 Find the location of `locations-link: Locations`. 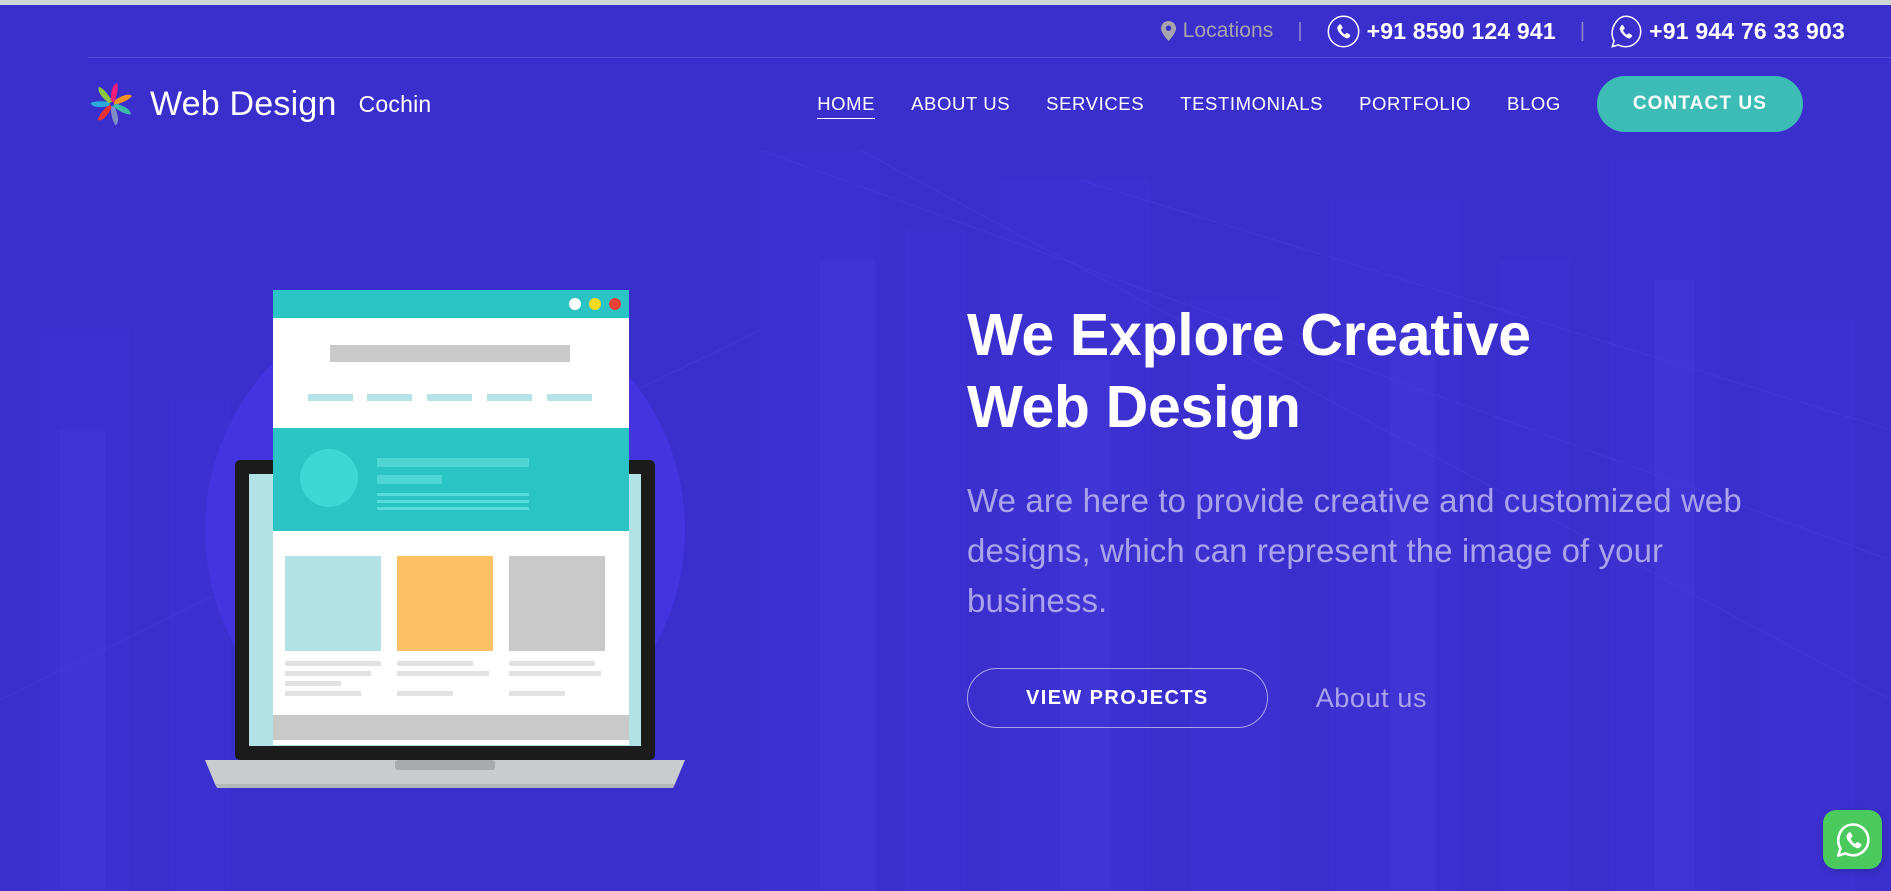

locations-link: Locations is located at coordinates (1217, 31).